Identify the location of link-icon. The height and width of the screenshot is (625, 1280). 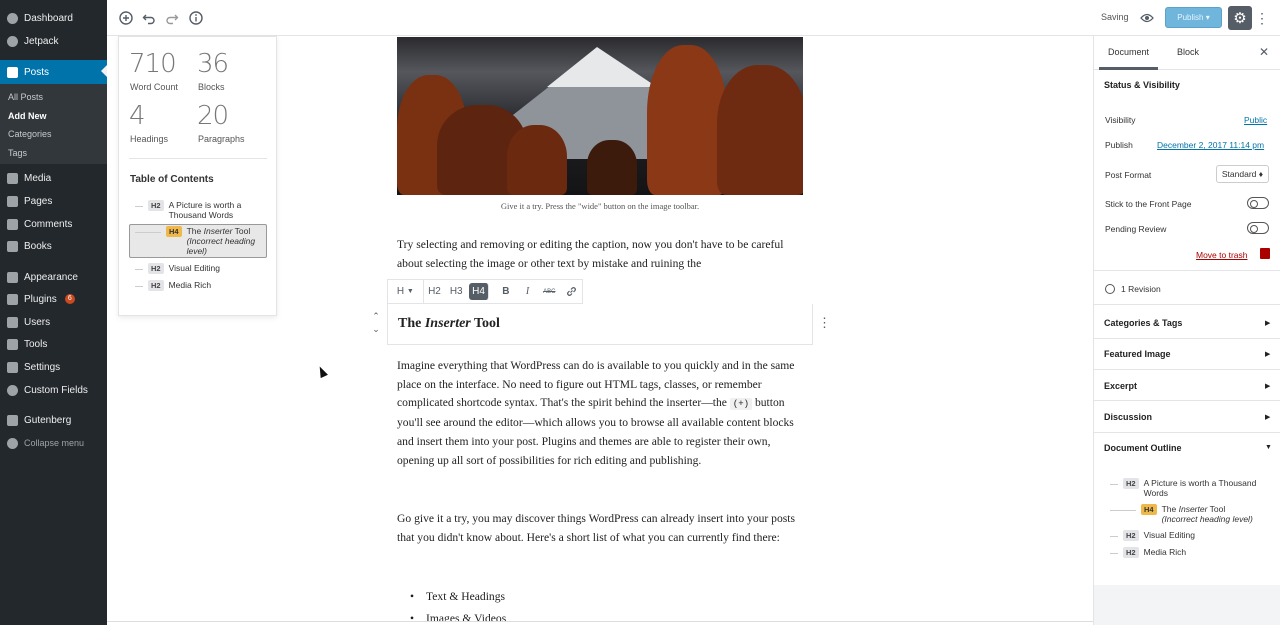
(571, 291).